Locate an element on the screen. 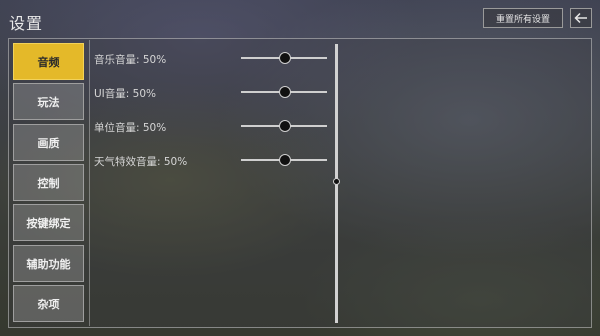 The image size is (600, 336). music-volume-slider is located at coordinates (284, 58).